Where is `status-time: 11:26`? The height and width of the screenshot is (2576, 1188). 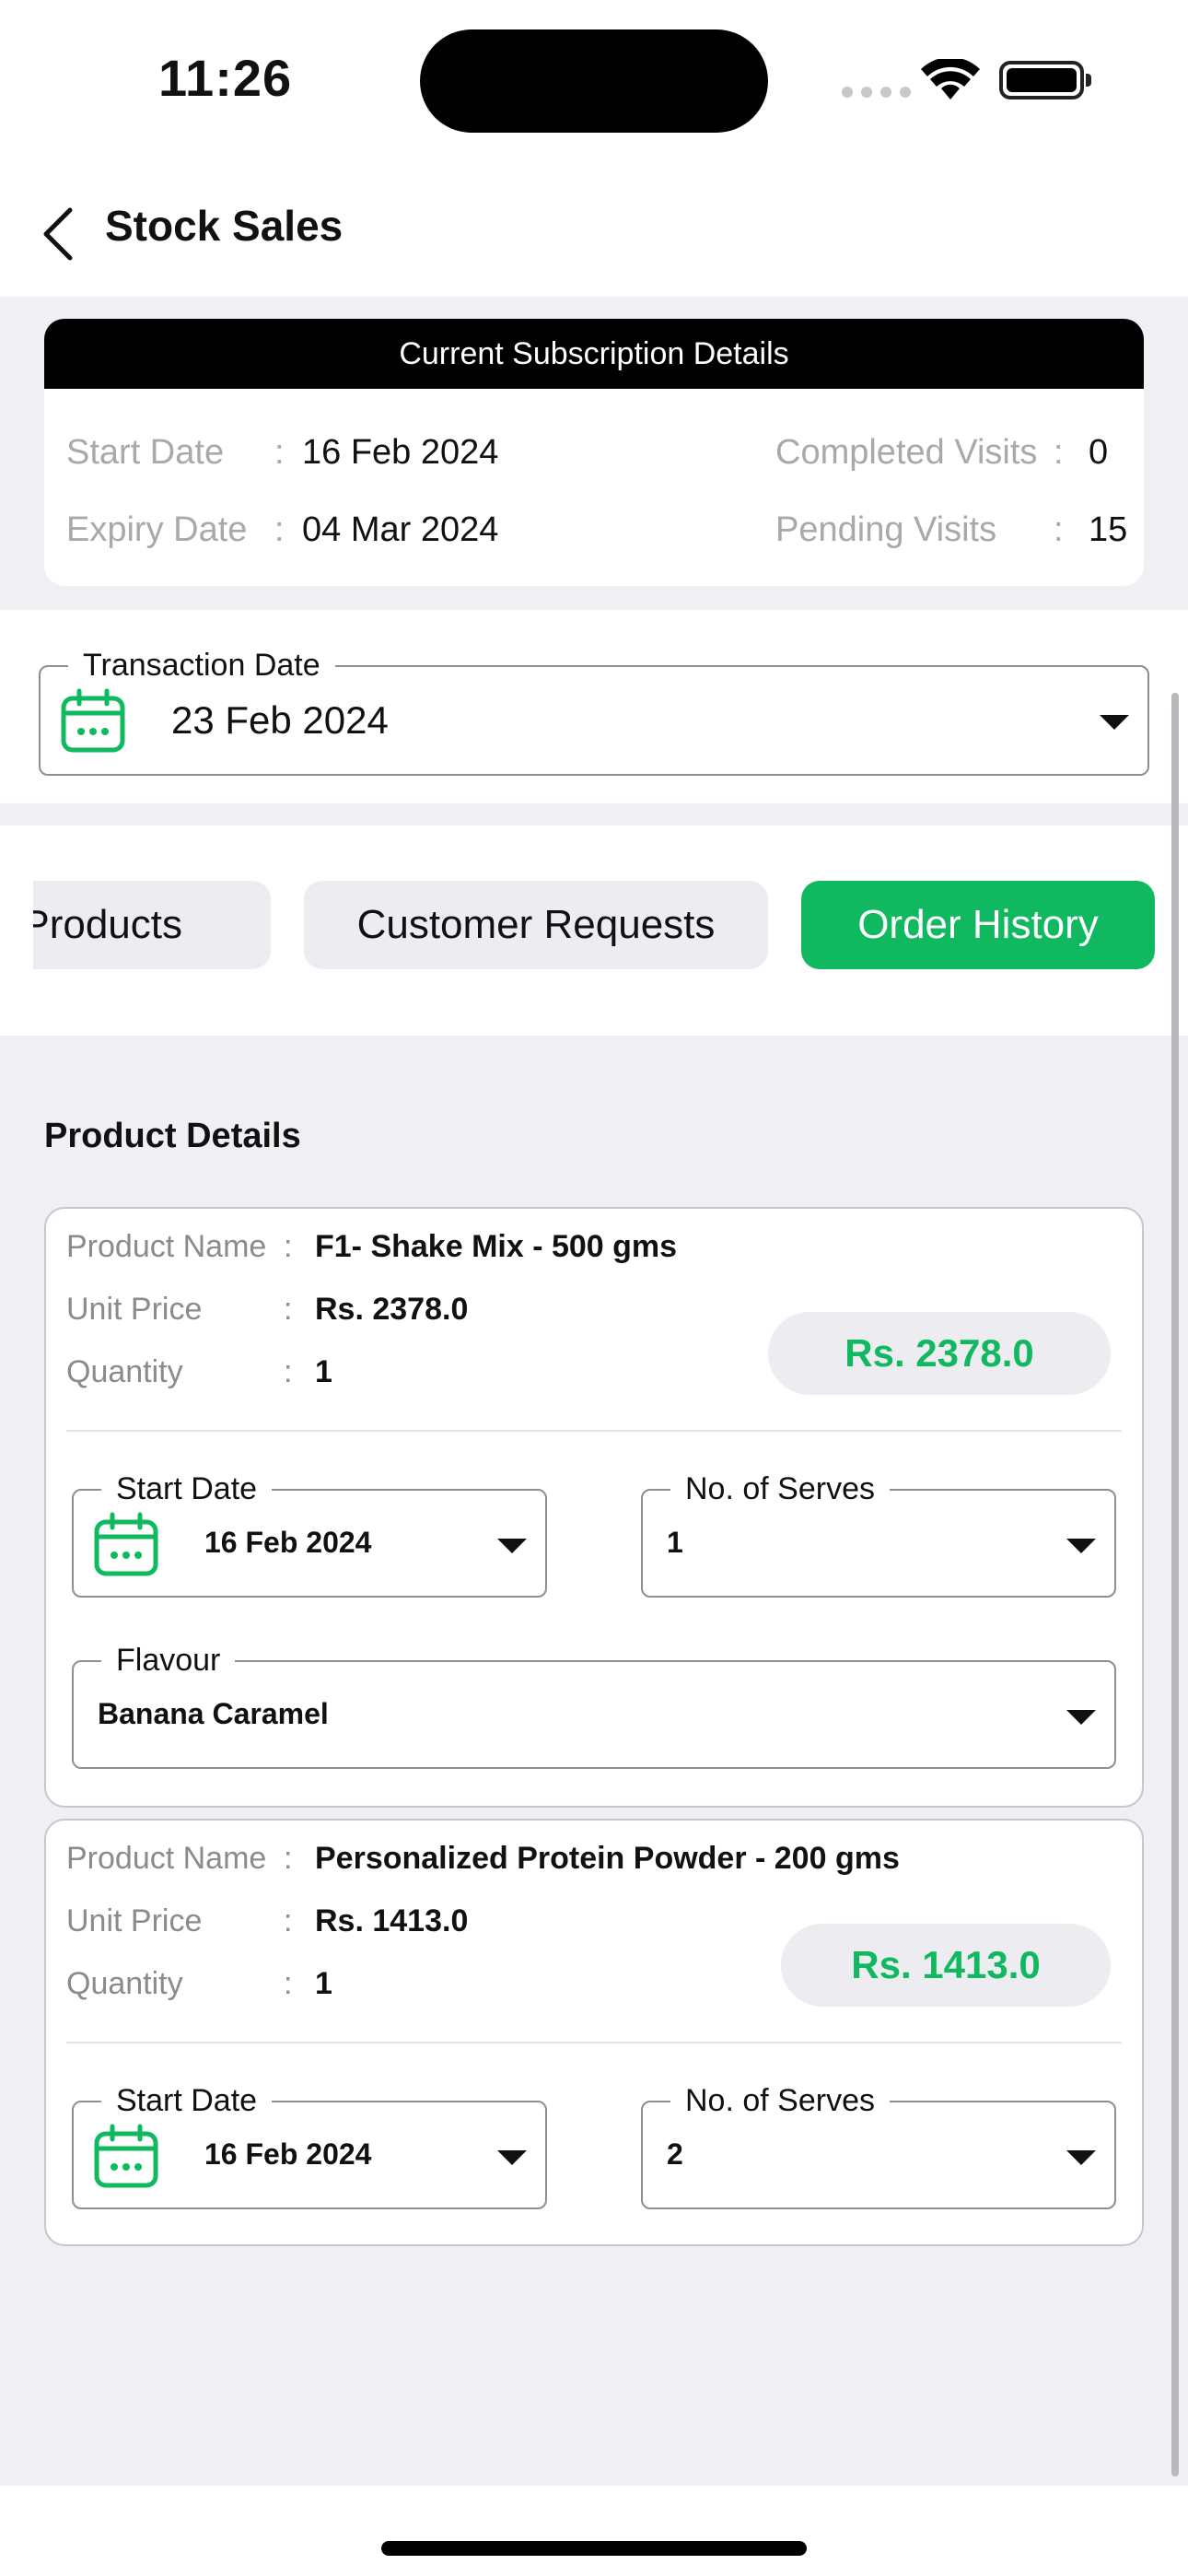 status-time: 11:26 is located at coordinates (225, 78).